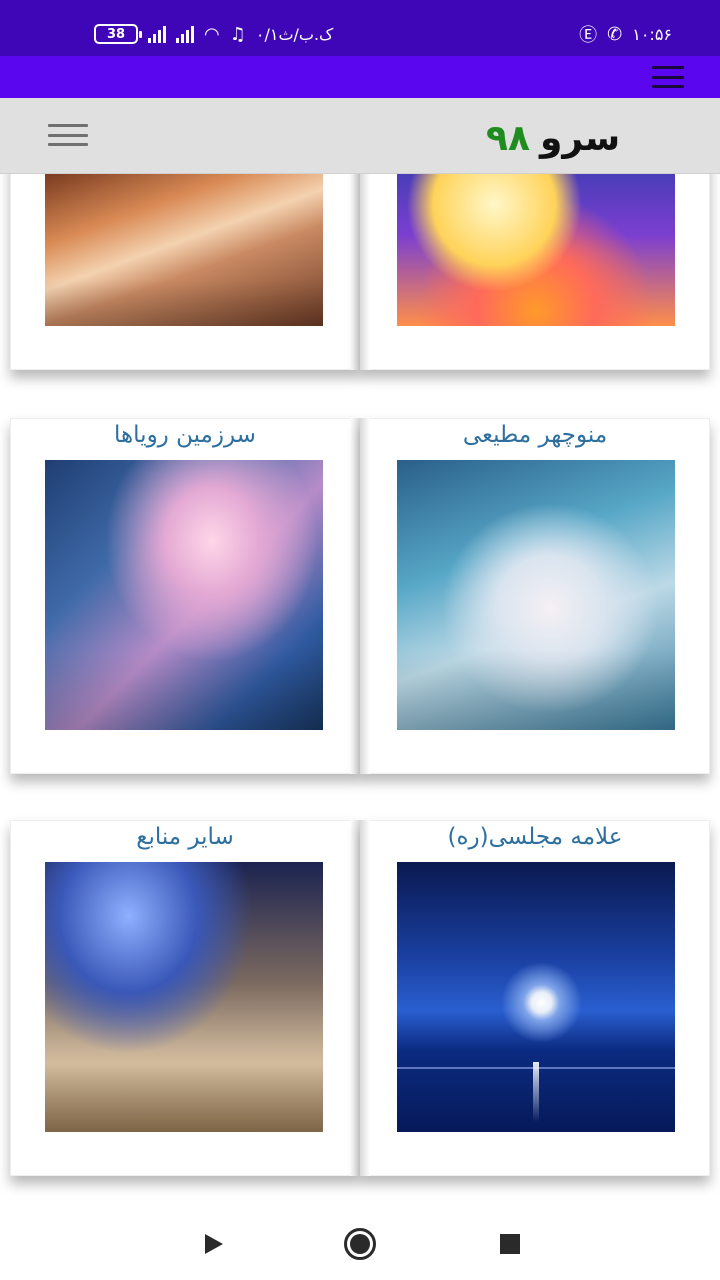 The image size is (720, 1280). I want to click on category-card: منوچهر مطیعی, so click(535, 596).